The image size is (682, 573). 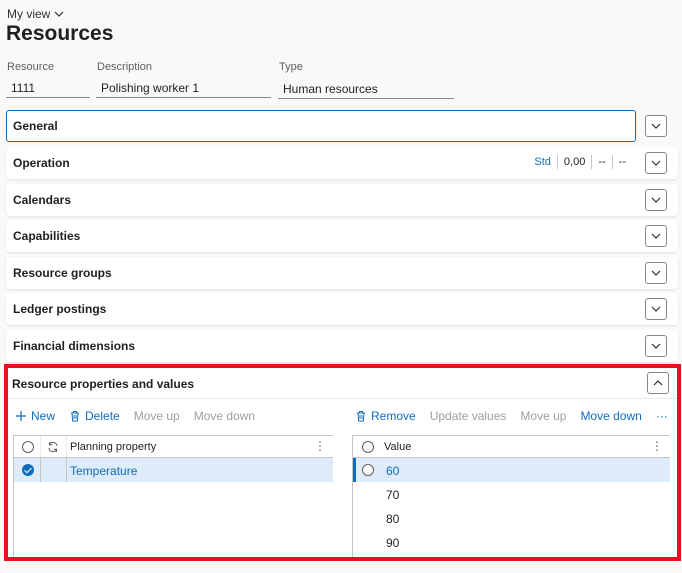 What do you see at coordinates (342, 273) in the screenshot?
I see `fasttab-resource-groups: Resource groups` at bounding box center [342, 273].